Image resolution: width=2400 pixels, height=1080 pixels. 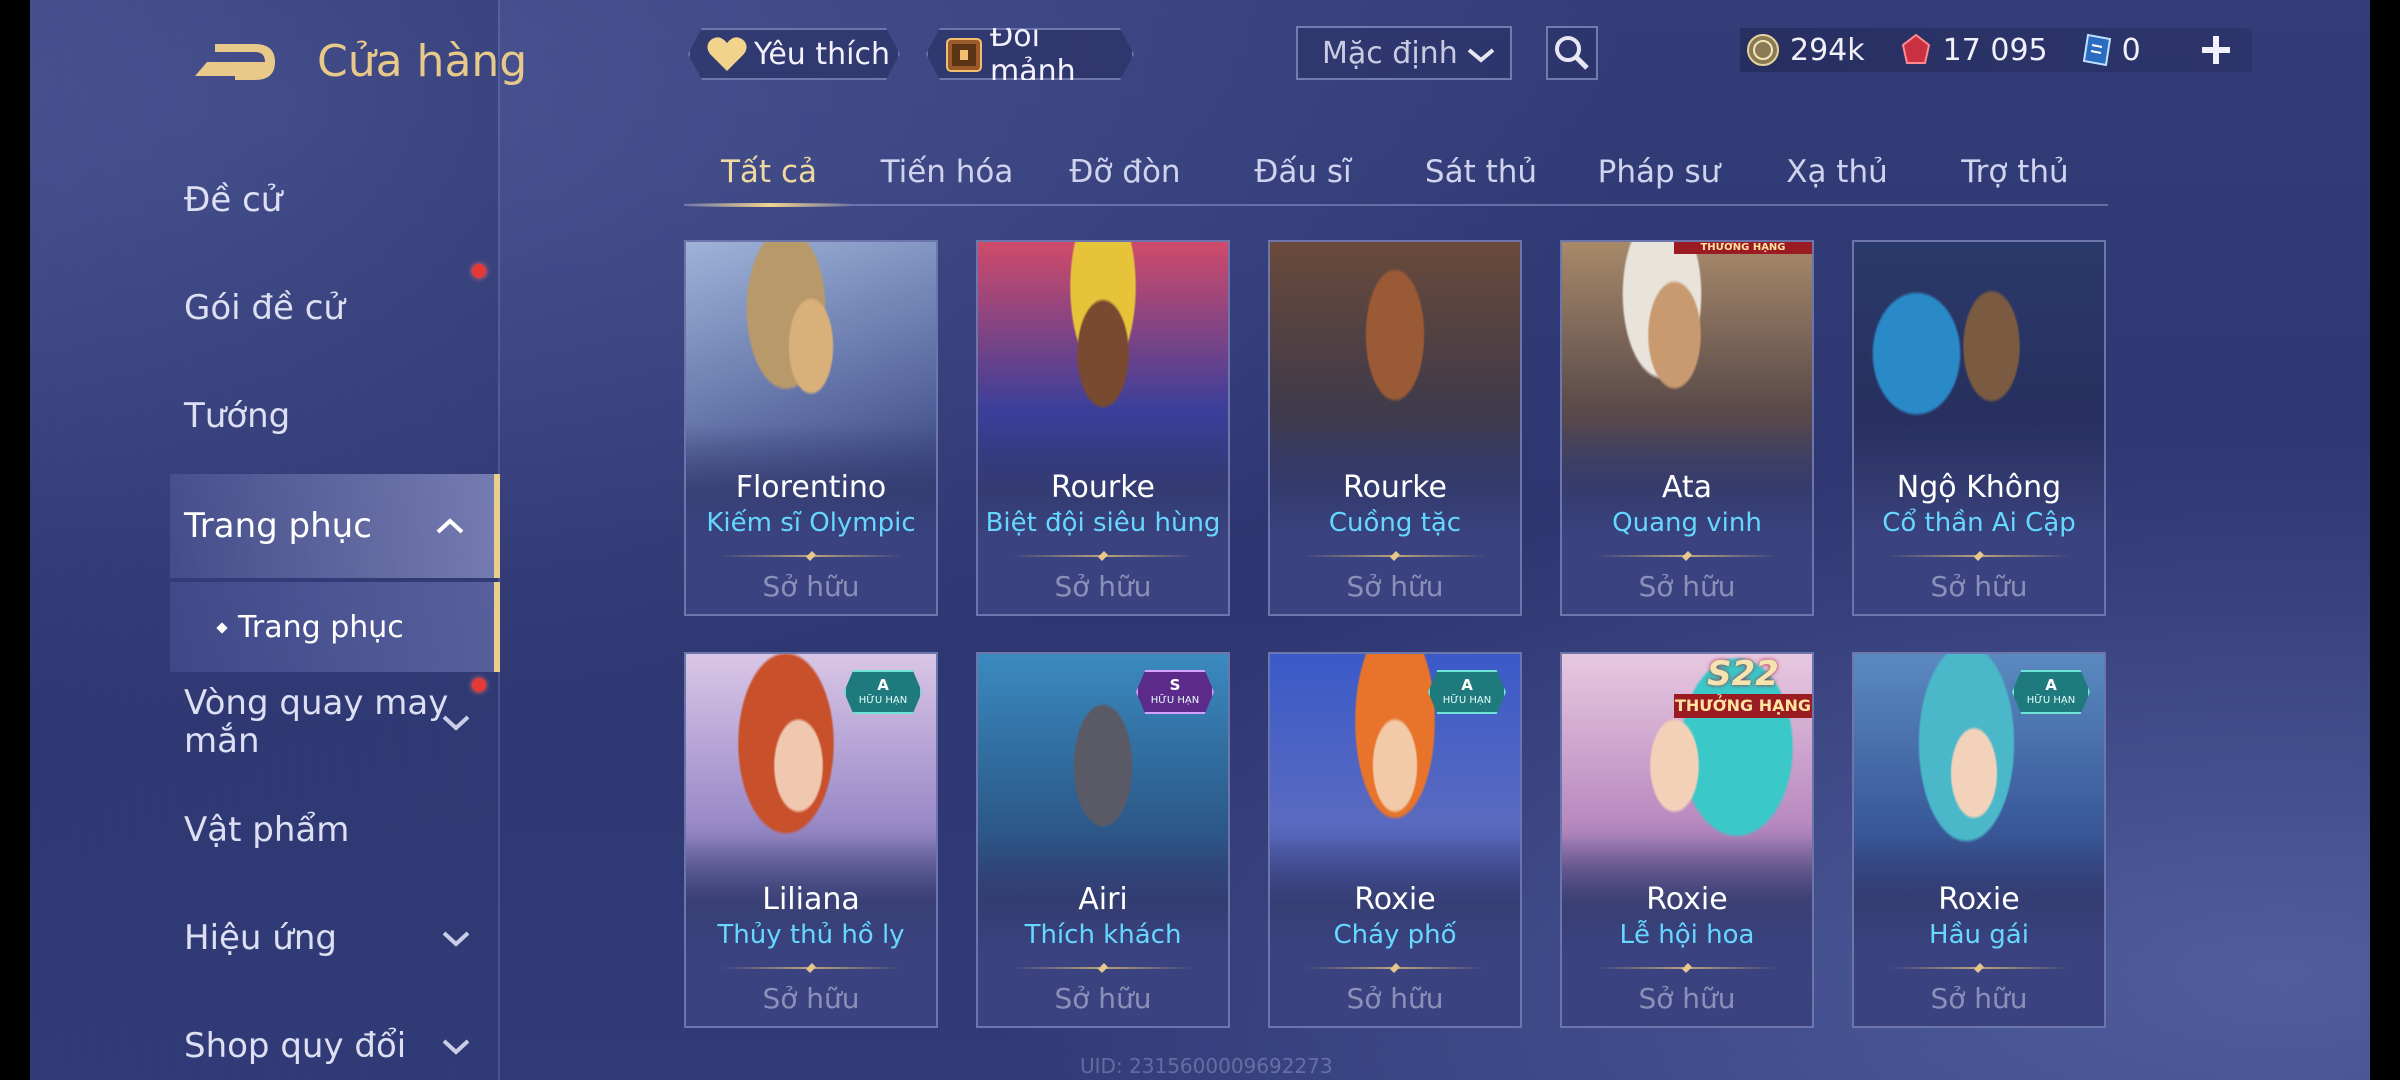 I want to click on ruby-icon, so click(x=1916, y=50).